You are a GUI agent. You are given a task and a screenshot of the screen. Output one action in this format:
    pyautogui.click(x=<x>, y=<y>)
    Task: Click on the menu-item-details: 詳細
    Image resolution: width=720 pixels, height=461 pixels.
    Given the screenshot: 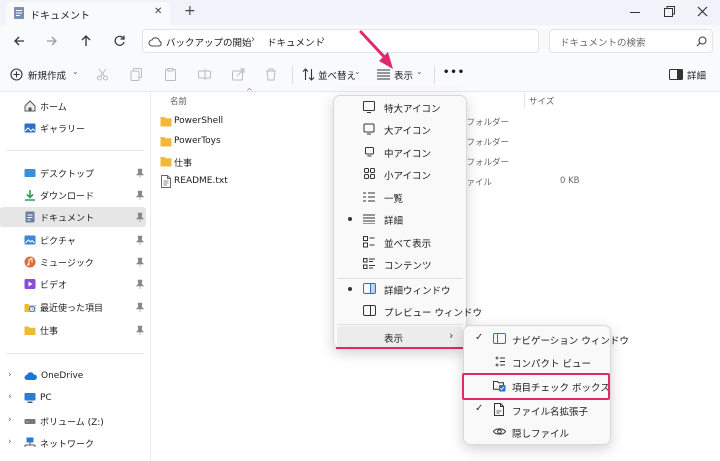 What is the action you would take?
    pyautogui.click(x=400, y=219)
    